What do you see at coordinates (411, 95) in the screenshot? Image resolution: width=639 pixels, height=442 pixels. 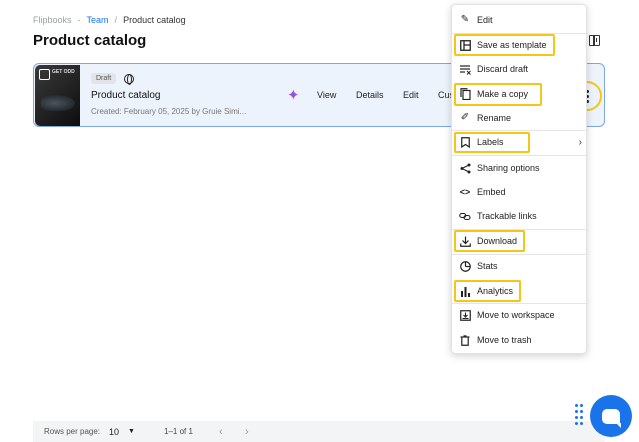 I see `edit-button: Edit` at bounding box center [411, 95].